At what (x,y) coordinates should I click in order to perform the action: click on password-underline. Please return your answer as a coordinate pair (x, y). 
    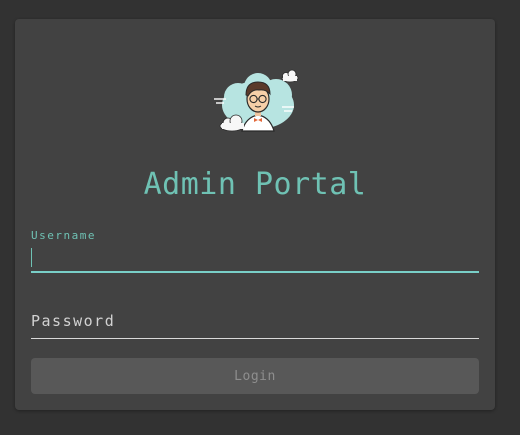
    Looking at the image, I should click on (255, 338).